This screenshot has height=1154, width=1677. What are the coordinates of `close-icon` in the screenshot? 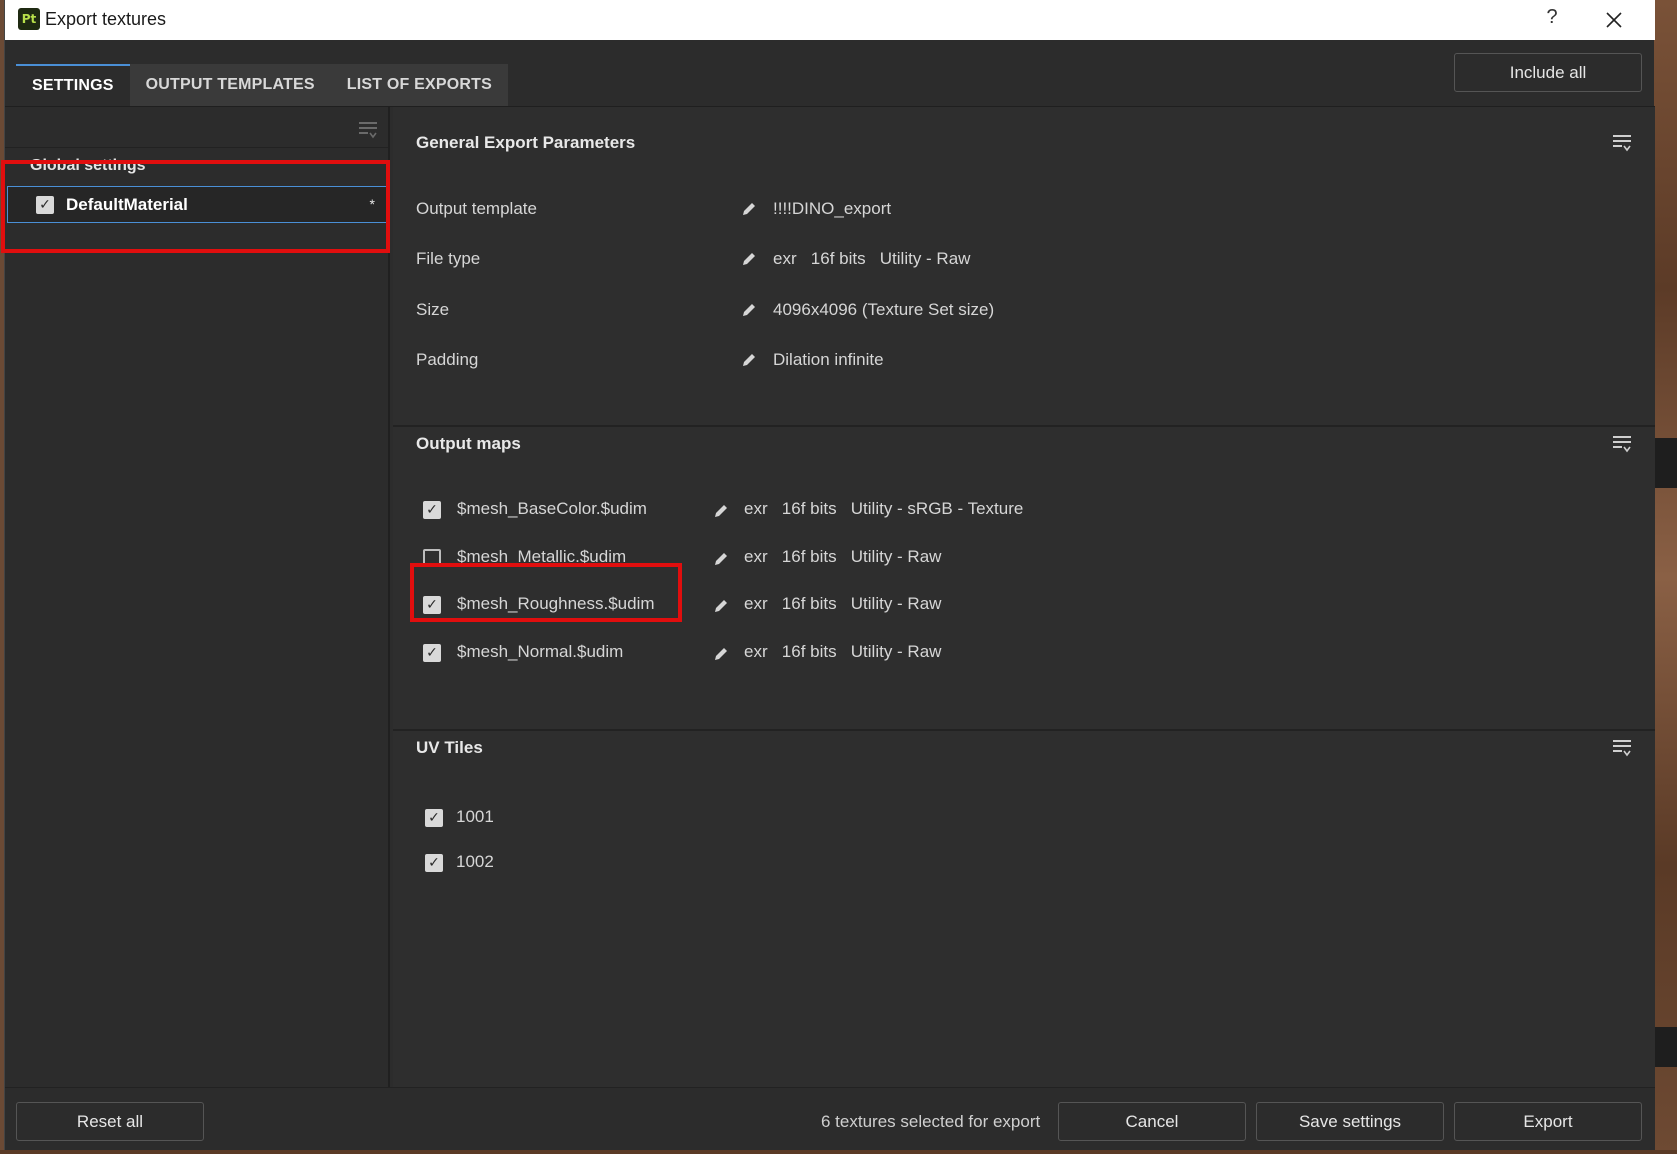 It's located at (1614, 20).